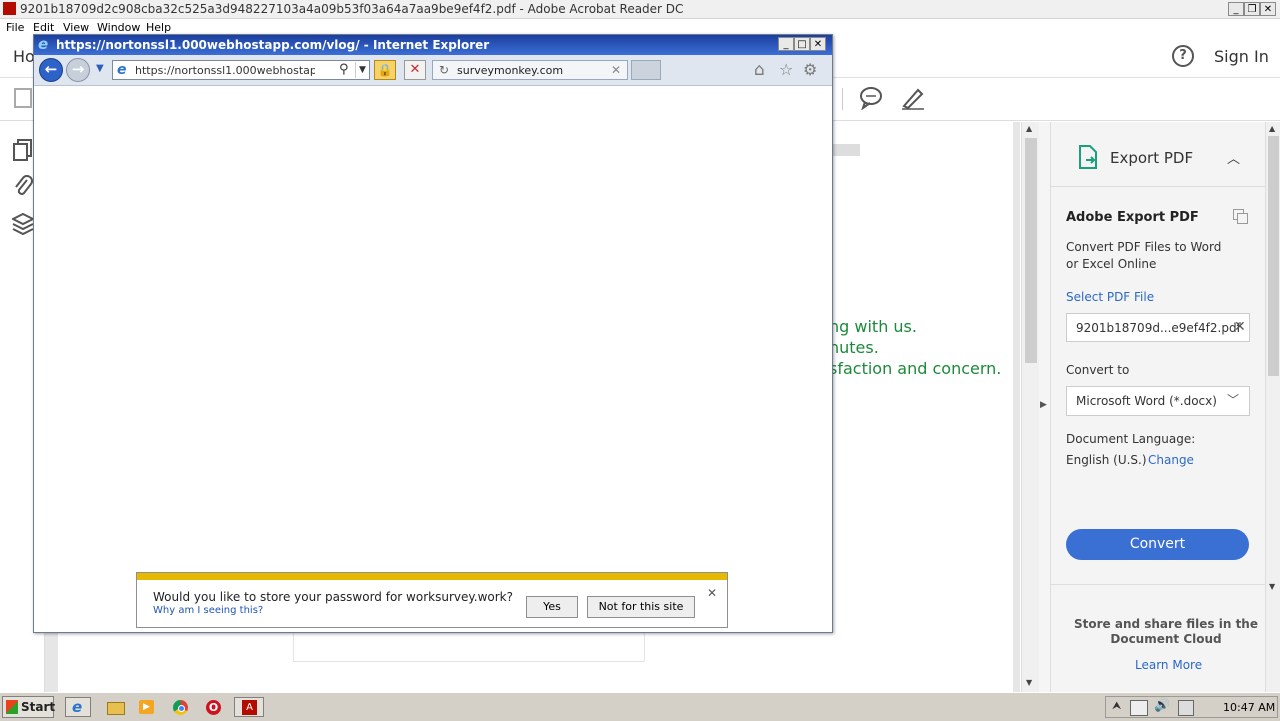 The image size is (1280, 721). I want to click on taskbar-media-icon: ▶, so click(148, 707).